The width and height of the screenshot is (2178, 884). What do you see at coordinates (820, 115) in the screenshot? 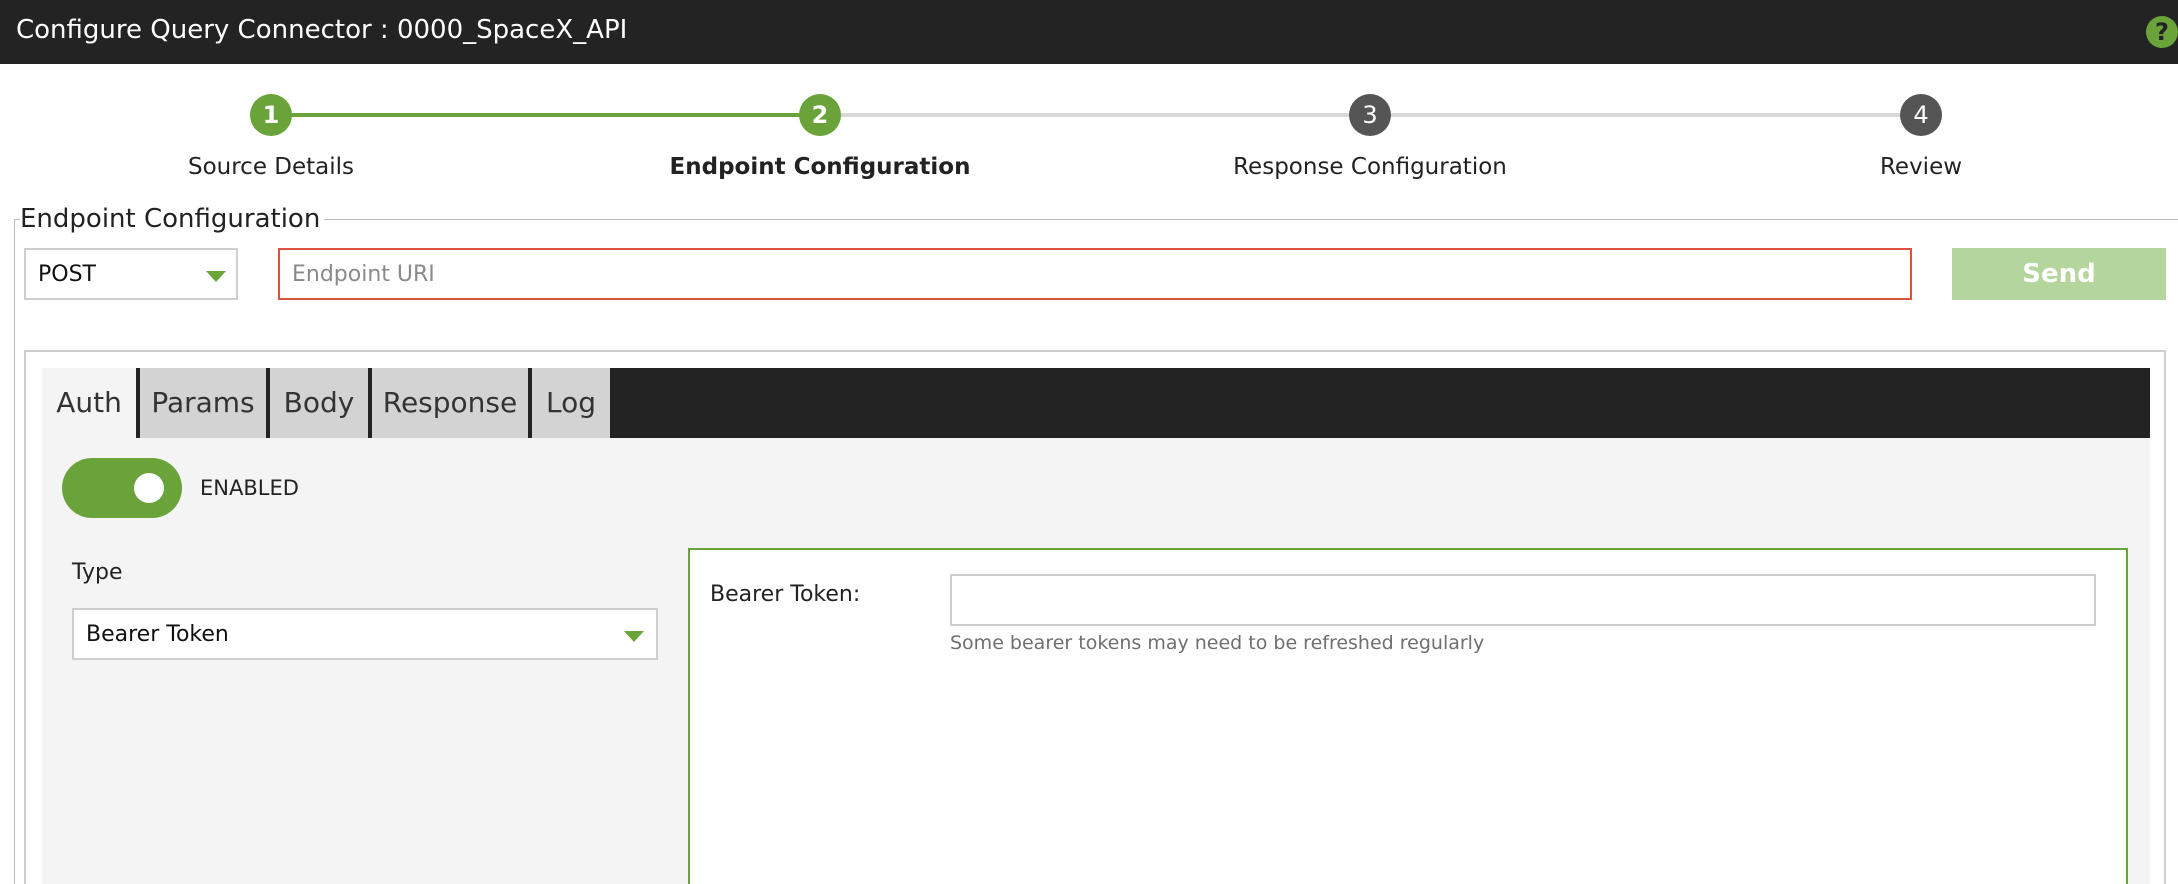
I see `step-number-badge: 2` at bounding box center [820, 115].